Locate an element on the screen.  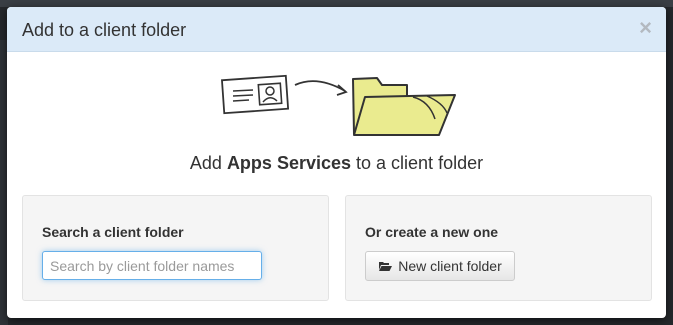
search-folder-panel: Search a client folder is located at coordinates (175, 248).